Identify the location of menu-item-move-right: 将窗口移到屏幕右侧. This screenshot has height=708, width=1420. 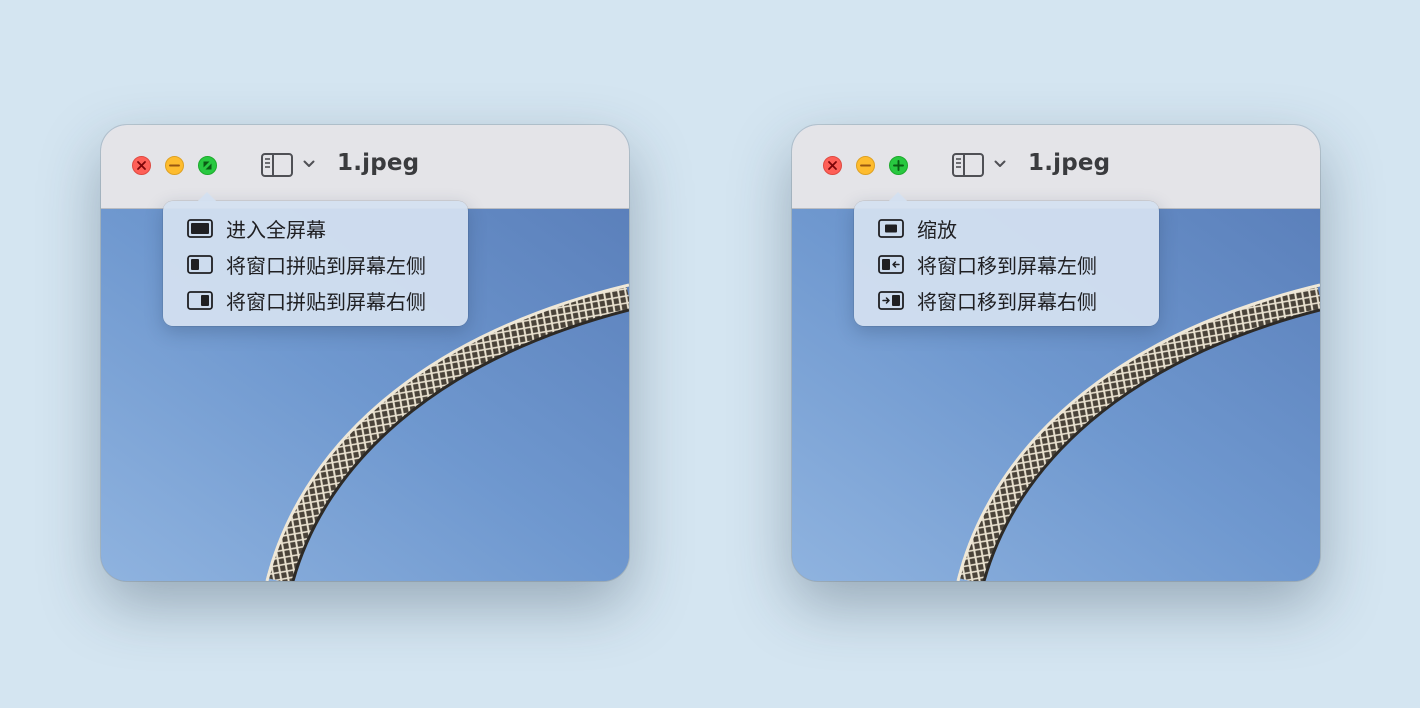
(987, 300).